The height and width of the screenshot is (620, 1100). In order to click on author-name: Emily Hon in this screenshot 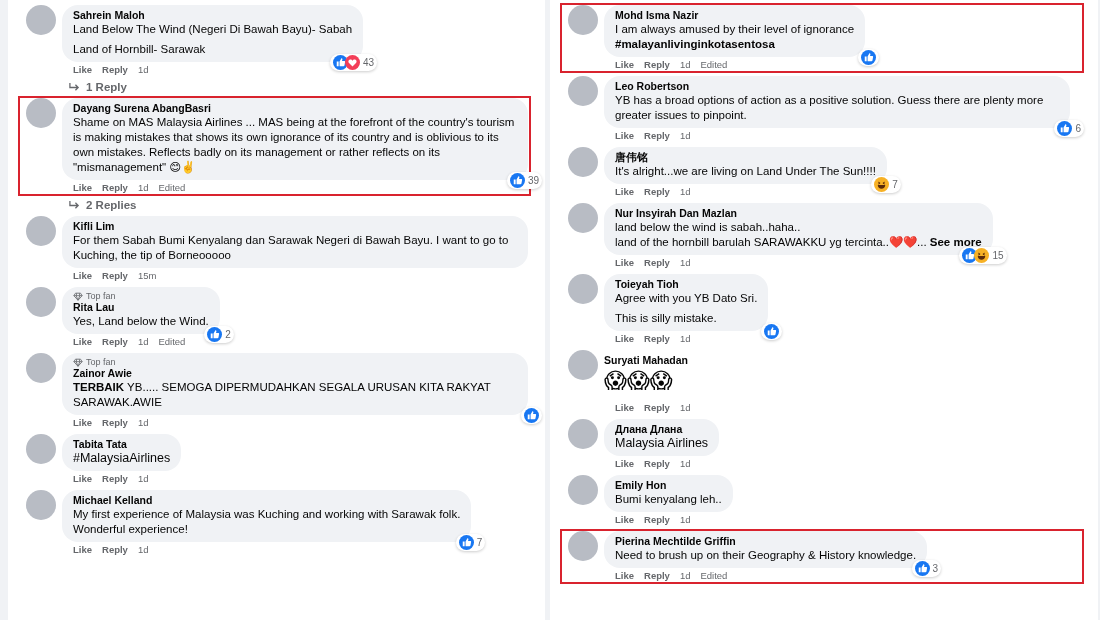, I will do `click(668, 485)`.